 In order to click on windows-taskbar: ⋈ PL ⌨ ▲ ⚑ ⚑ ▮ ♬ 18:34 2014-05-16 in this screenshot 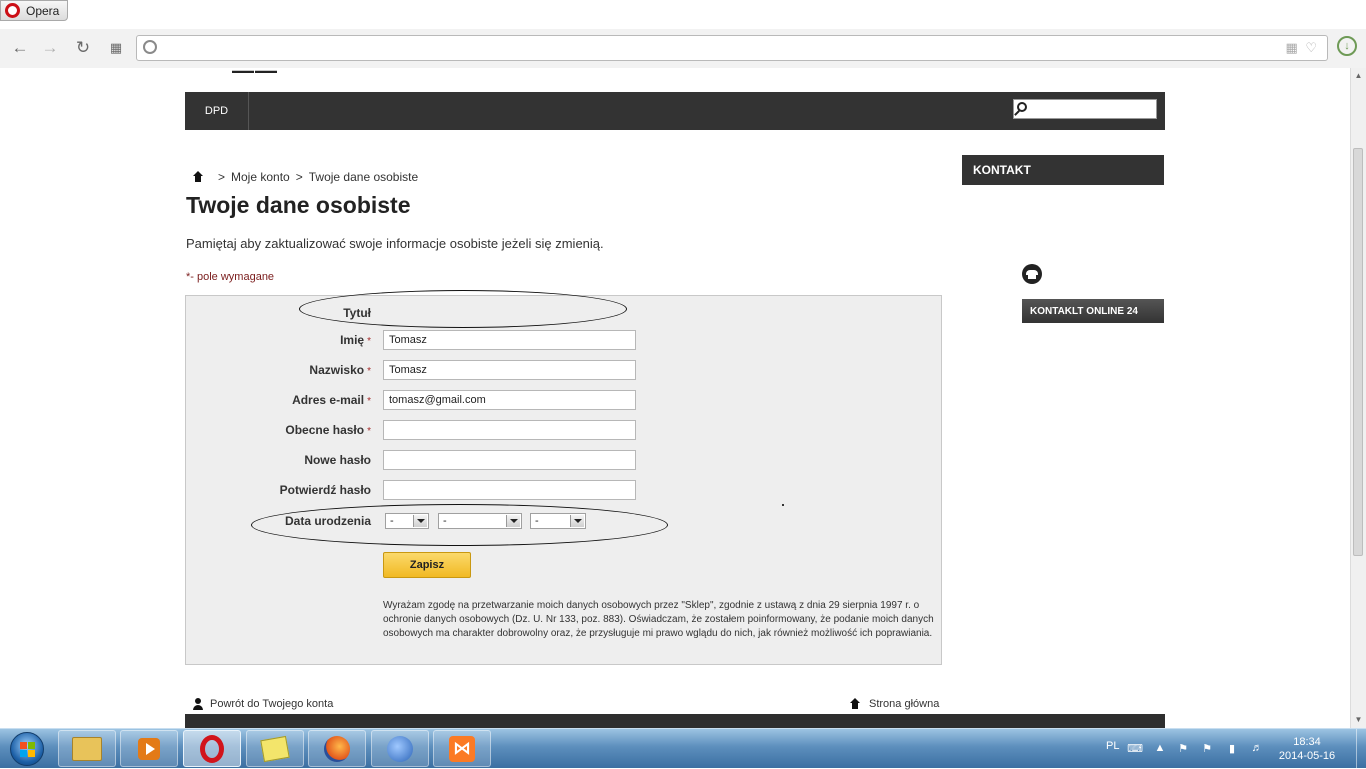, I will do `click(683, 748)`.